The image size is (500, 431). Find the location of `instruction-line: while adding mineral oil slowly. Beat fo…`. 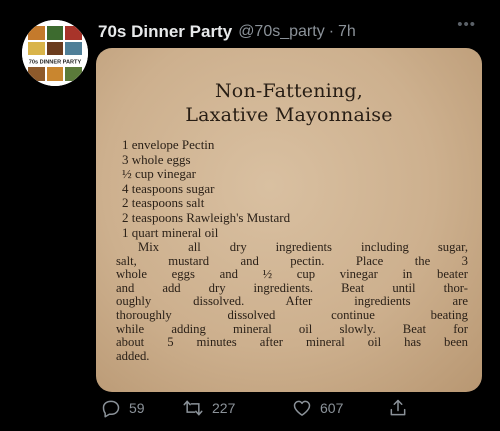

instruction-line: while adding mineral oil slowly. Beat fo… is located at coordinates (292, 328).